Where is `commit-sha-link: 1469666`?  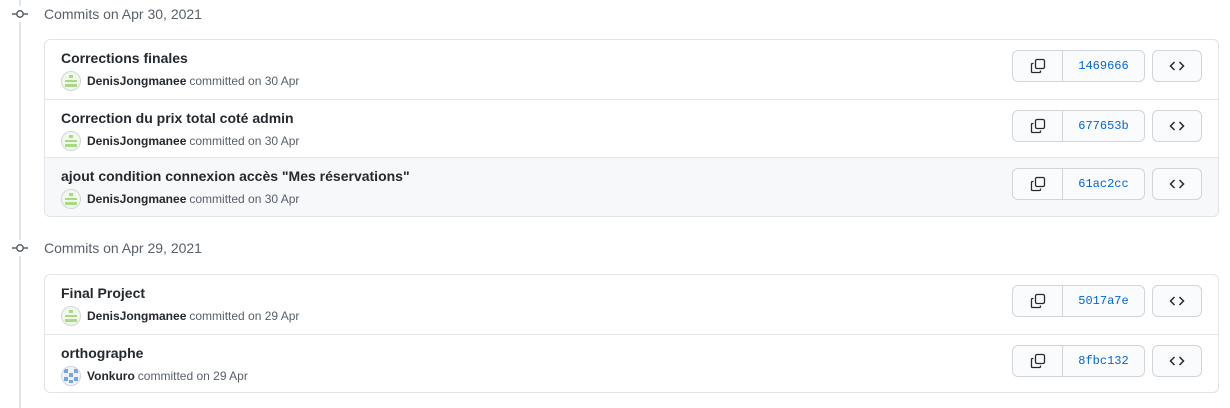
commit-sha-link: 1469666 is located at coordinates (1103, 66).